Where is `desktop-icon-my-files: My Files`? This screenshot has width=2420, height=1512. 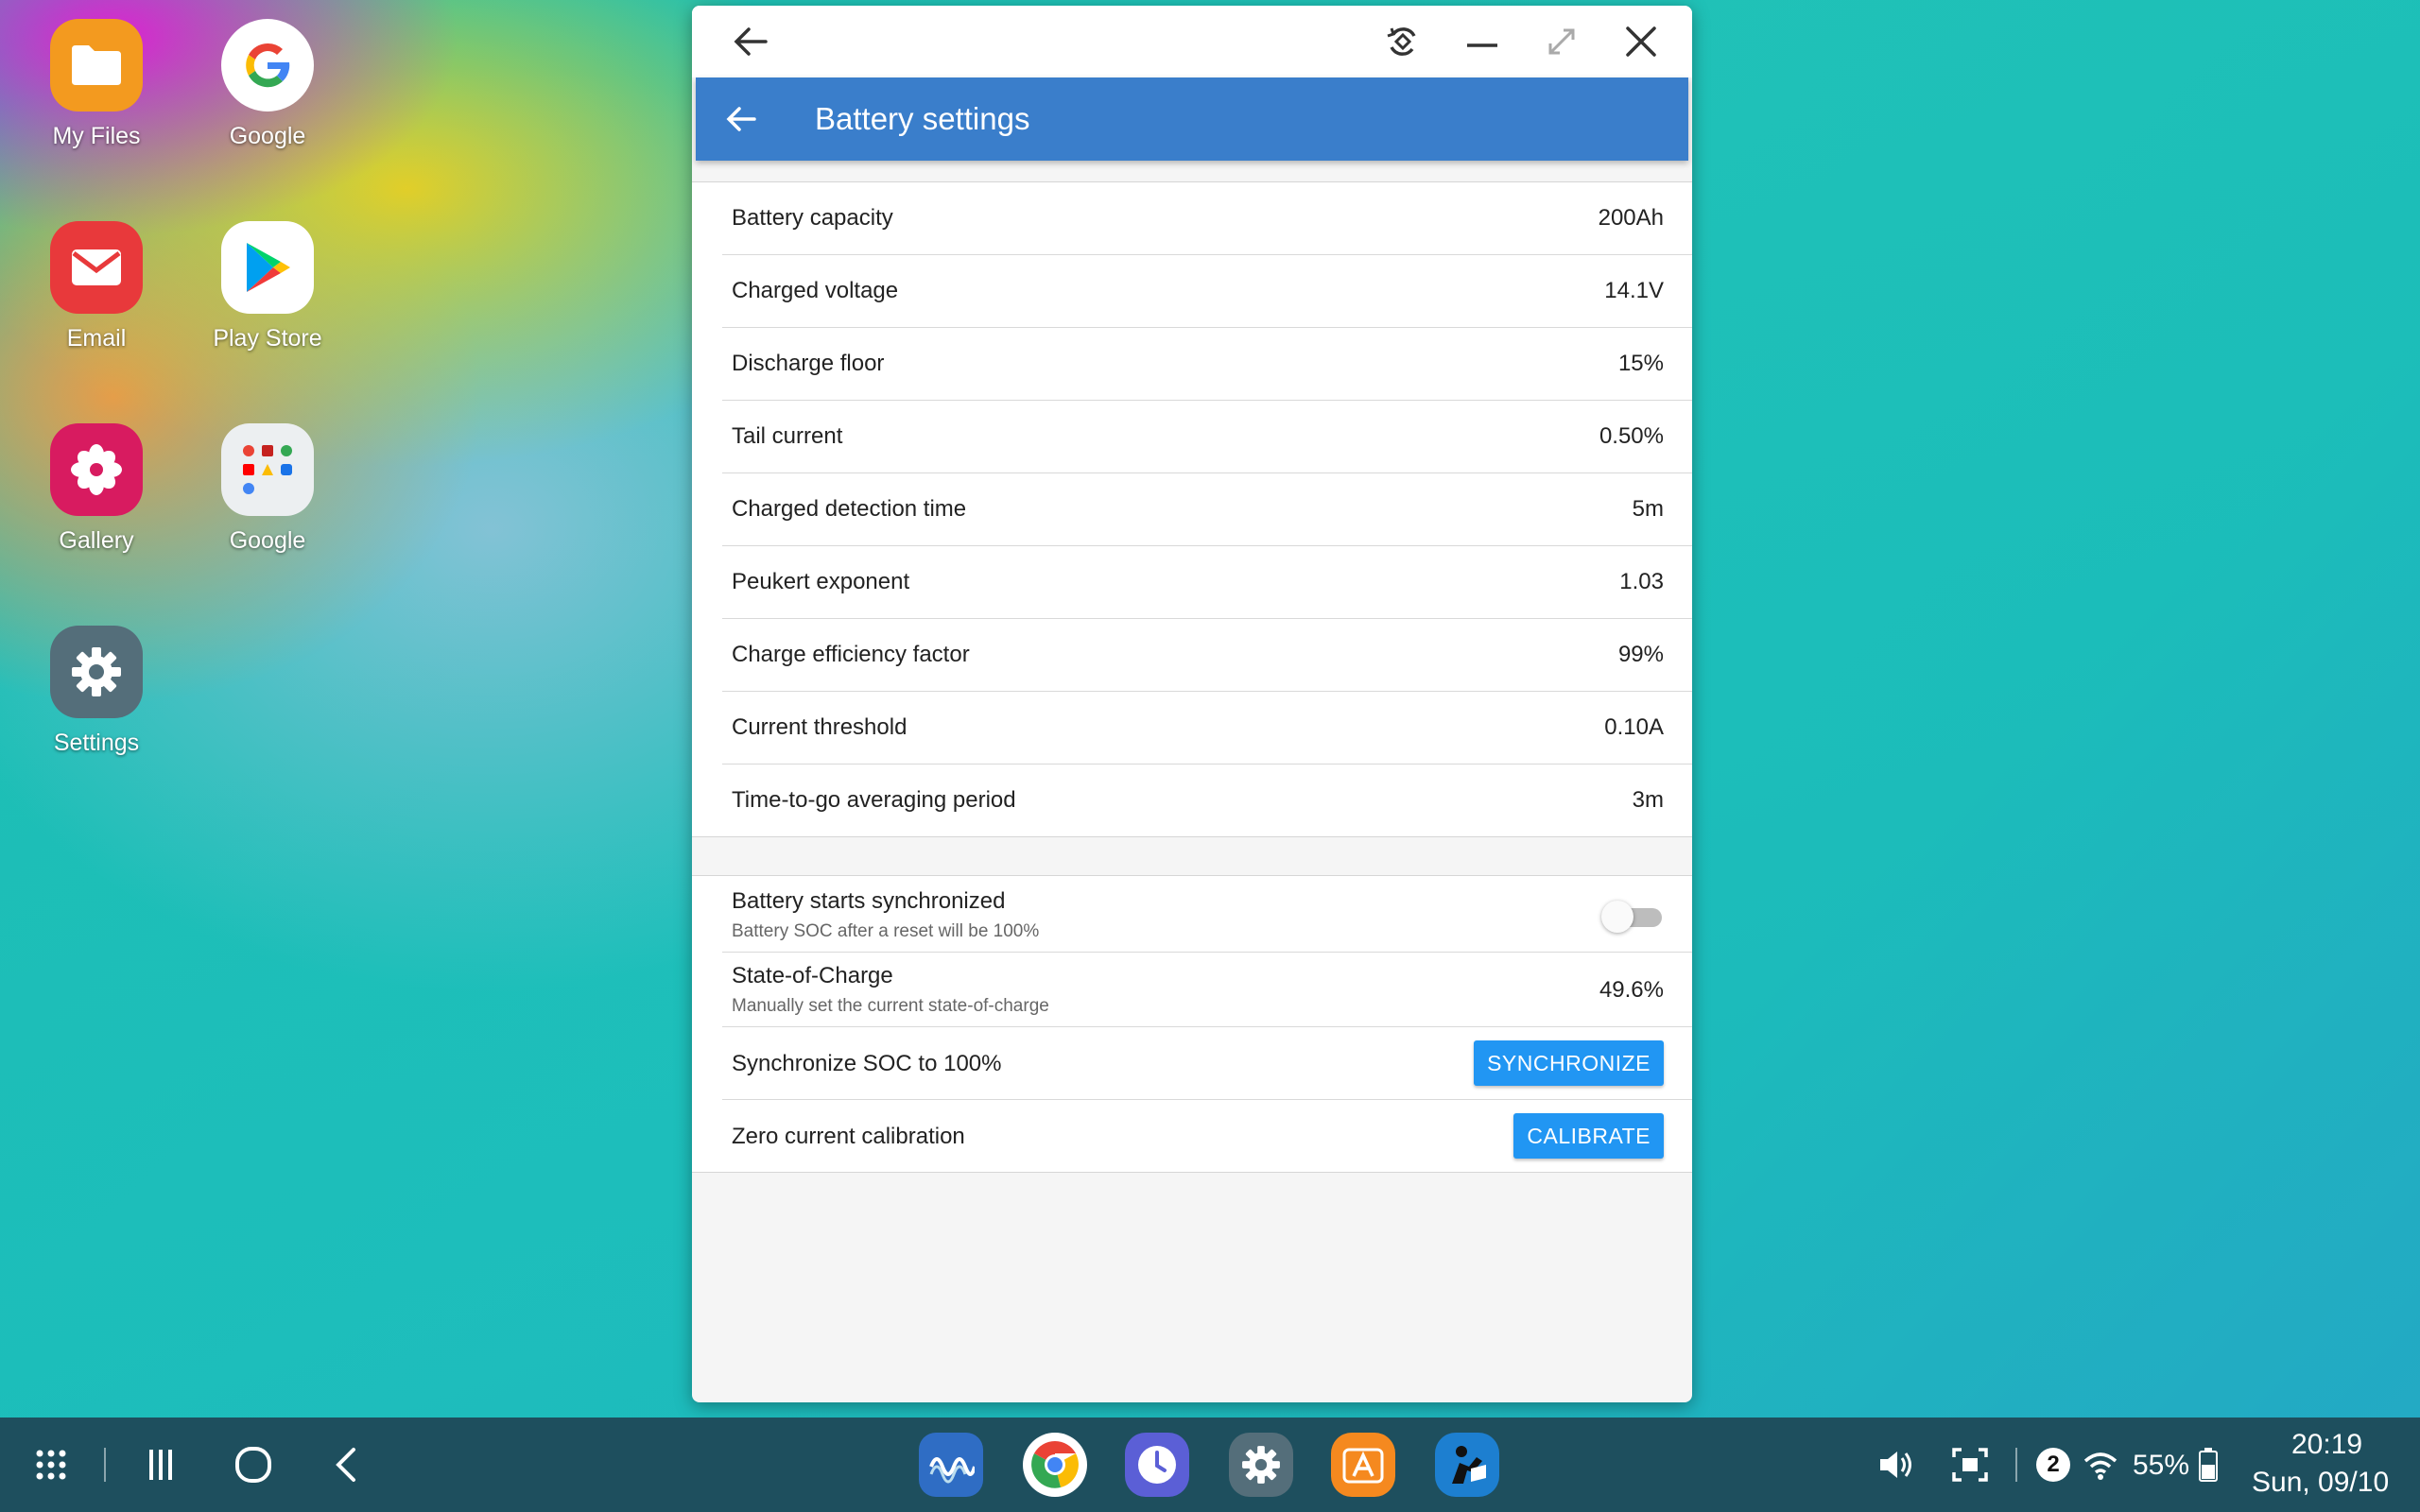 desktop-icon-my-files: My Files is located at coordinates (96, 84).